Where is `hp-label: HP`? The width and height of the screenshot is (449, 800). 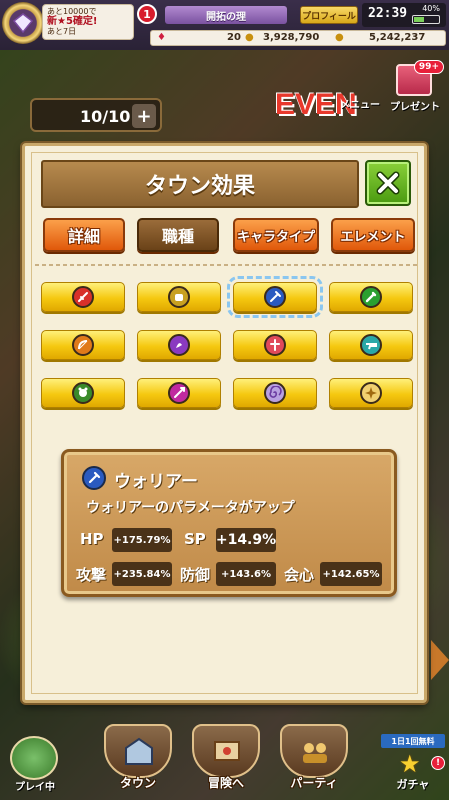
hp-label: HP is located at coordinates (92, 539).